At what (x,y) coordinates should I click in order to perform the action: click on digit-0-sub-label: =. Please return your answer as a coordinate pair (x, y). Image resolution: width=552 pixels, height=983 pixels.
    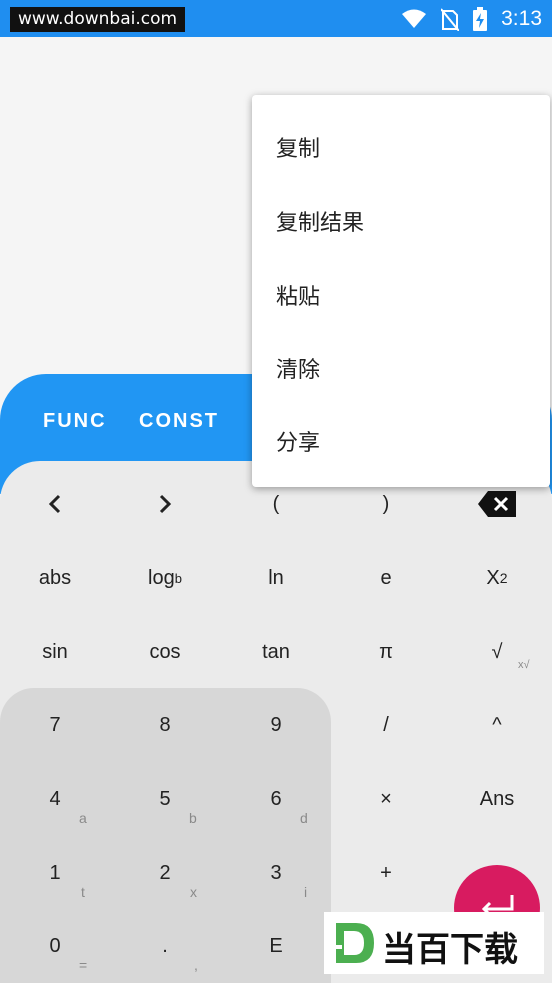
    Looking at the image, I should click on (83, 965).